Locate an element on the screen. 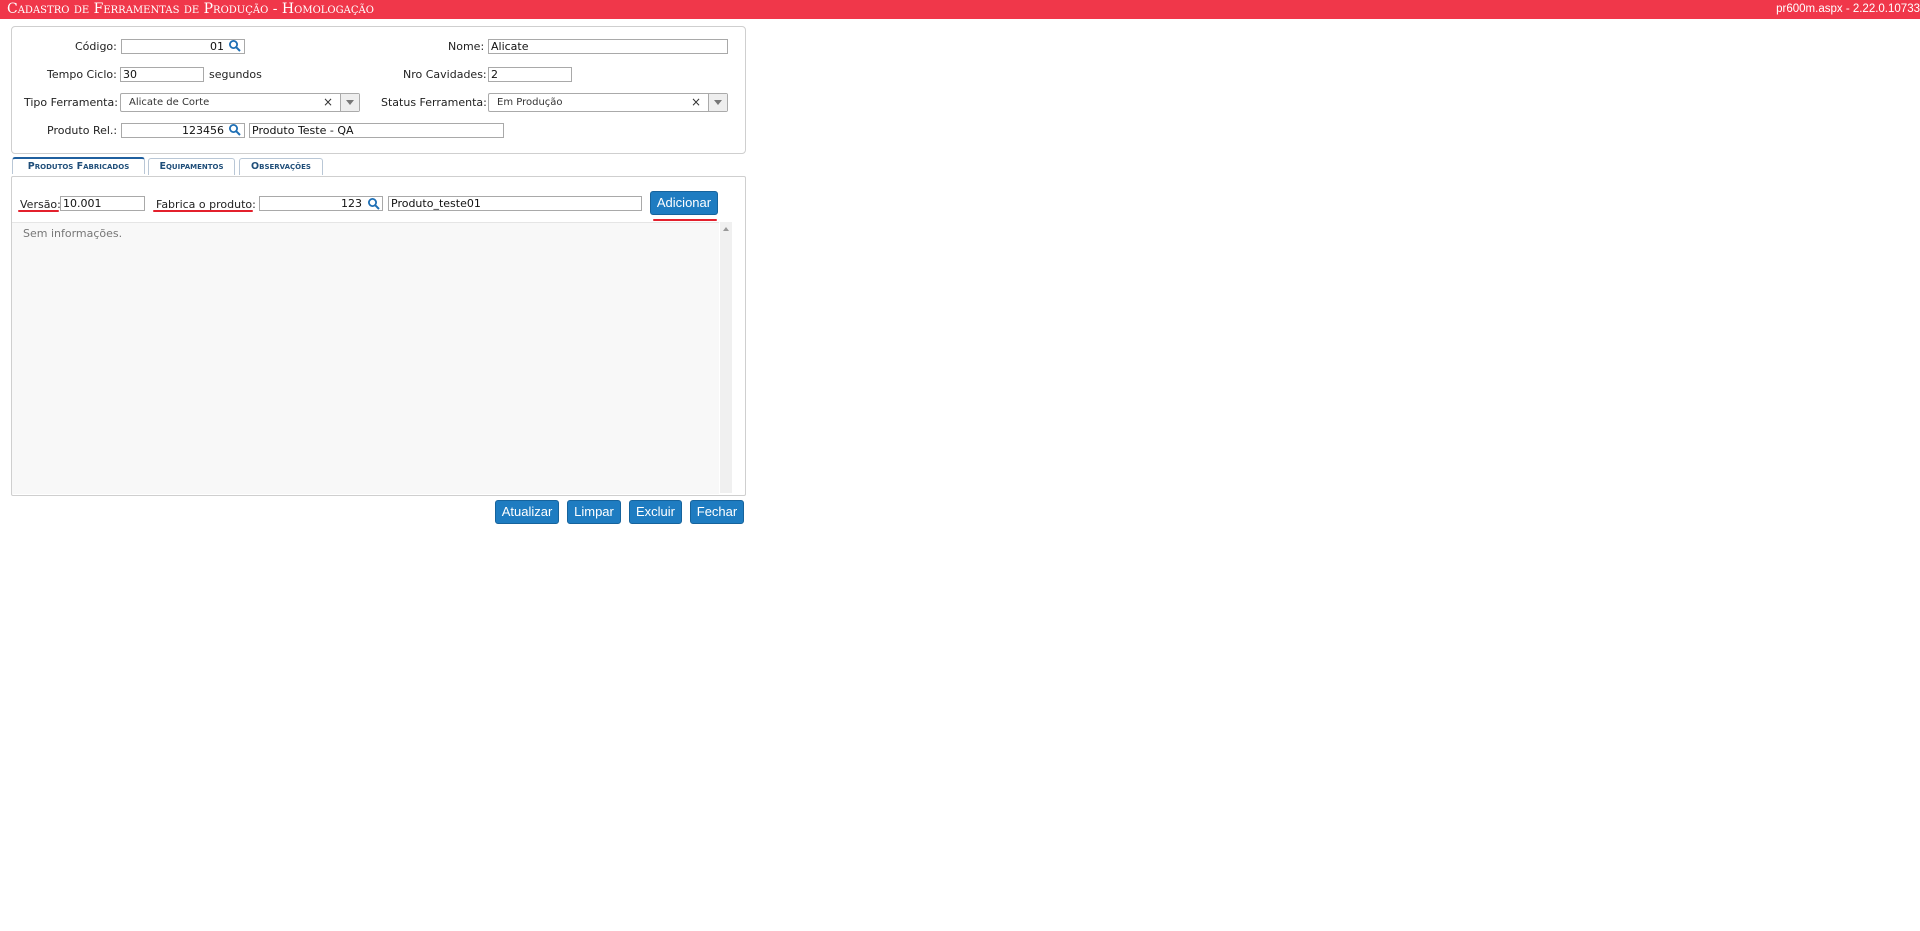 This screenshot has height=931, width=1920. fechar-button: Fechar is located at coordinates (717, 512).